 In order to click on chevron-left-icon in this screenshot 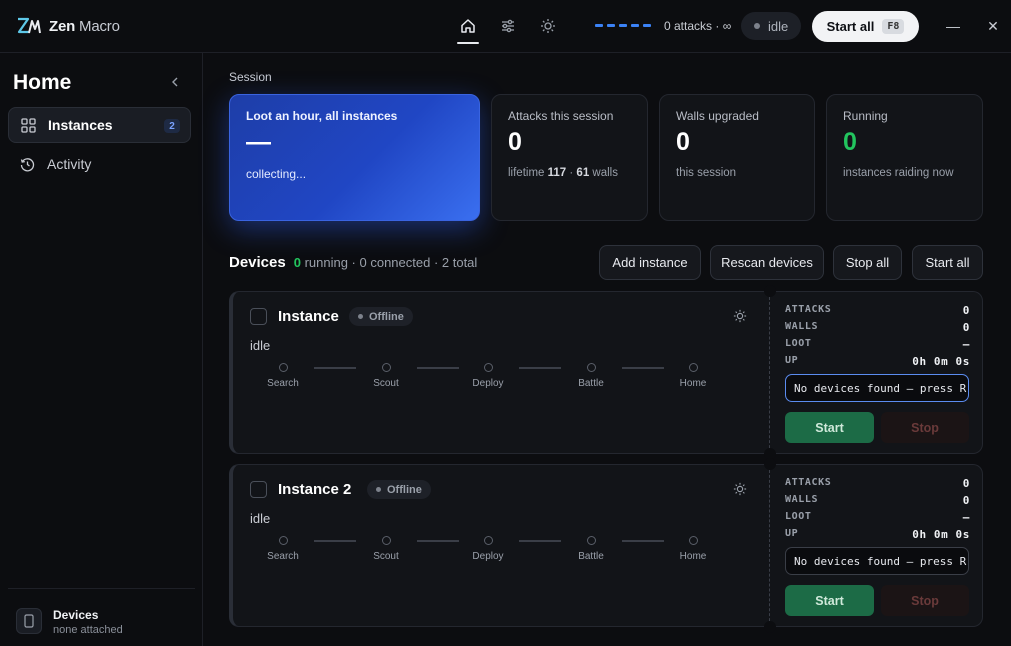, I will do `click(175, 82)`.